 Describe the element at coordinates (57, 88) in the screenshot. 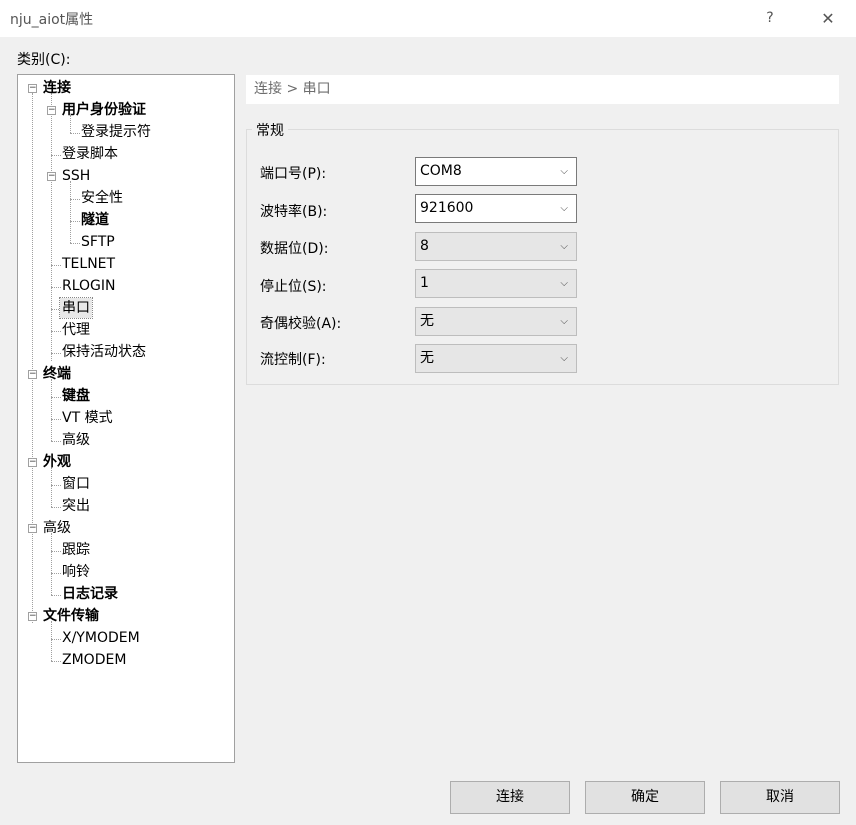

I see `tree-item-connection: 连接` at that location.